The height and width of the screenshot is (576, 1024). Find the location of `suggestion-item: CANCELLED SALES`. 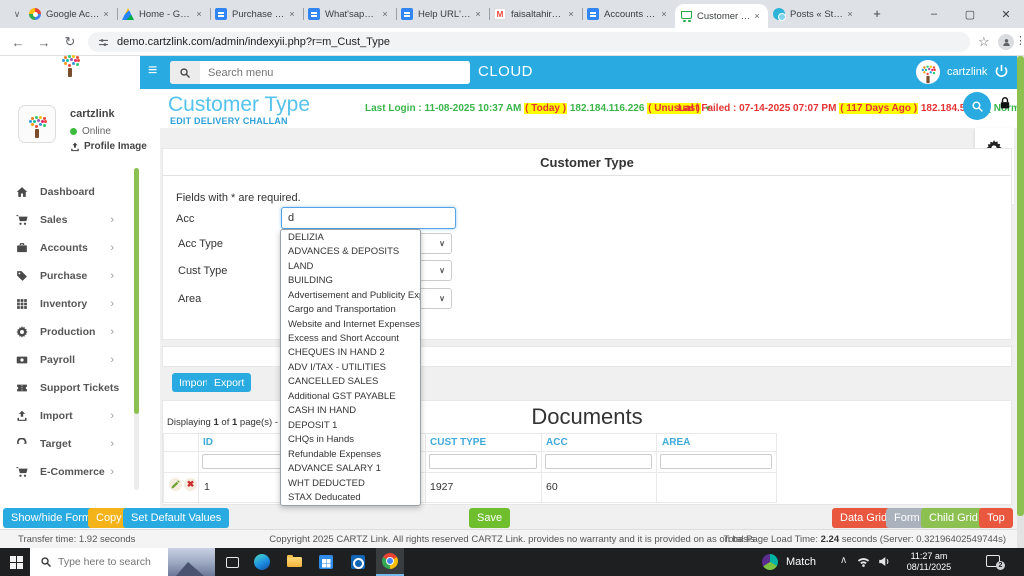

suggestion-item: CANCELLED SALES is located at coordinates (350, 382).